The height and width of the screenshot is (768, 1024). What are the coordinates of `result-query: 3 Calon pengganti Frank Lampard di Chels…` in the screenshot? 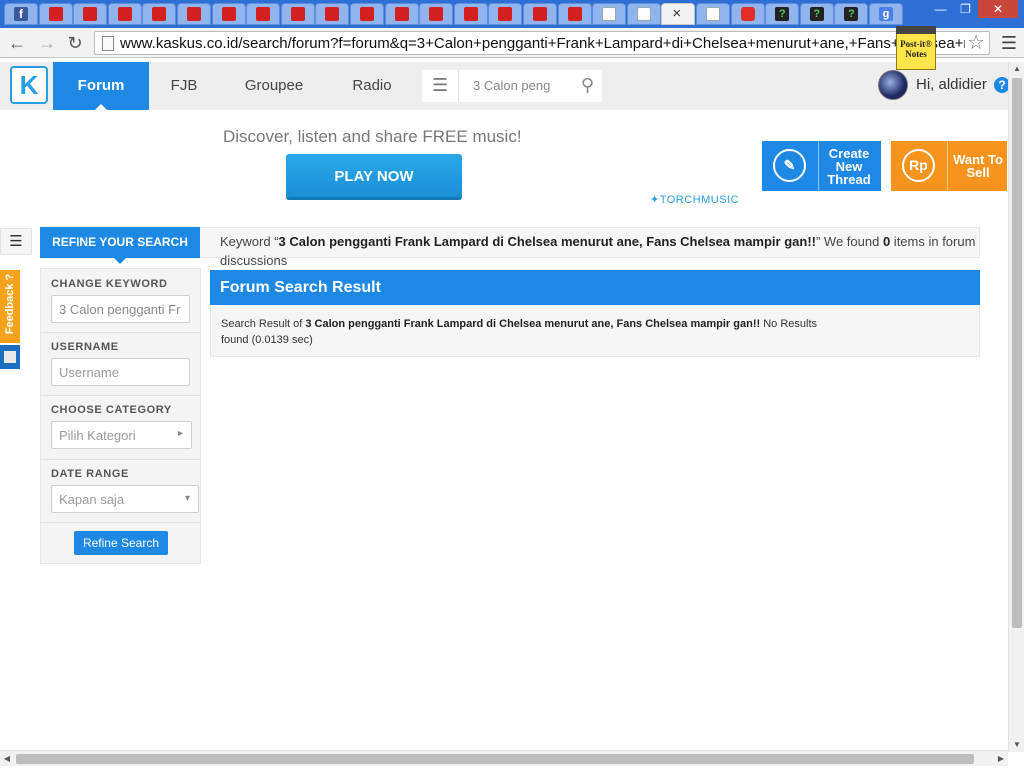 It's located at (533, 324).